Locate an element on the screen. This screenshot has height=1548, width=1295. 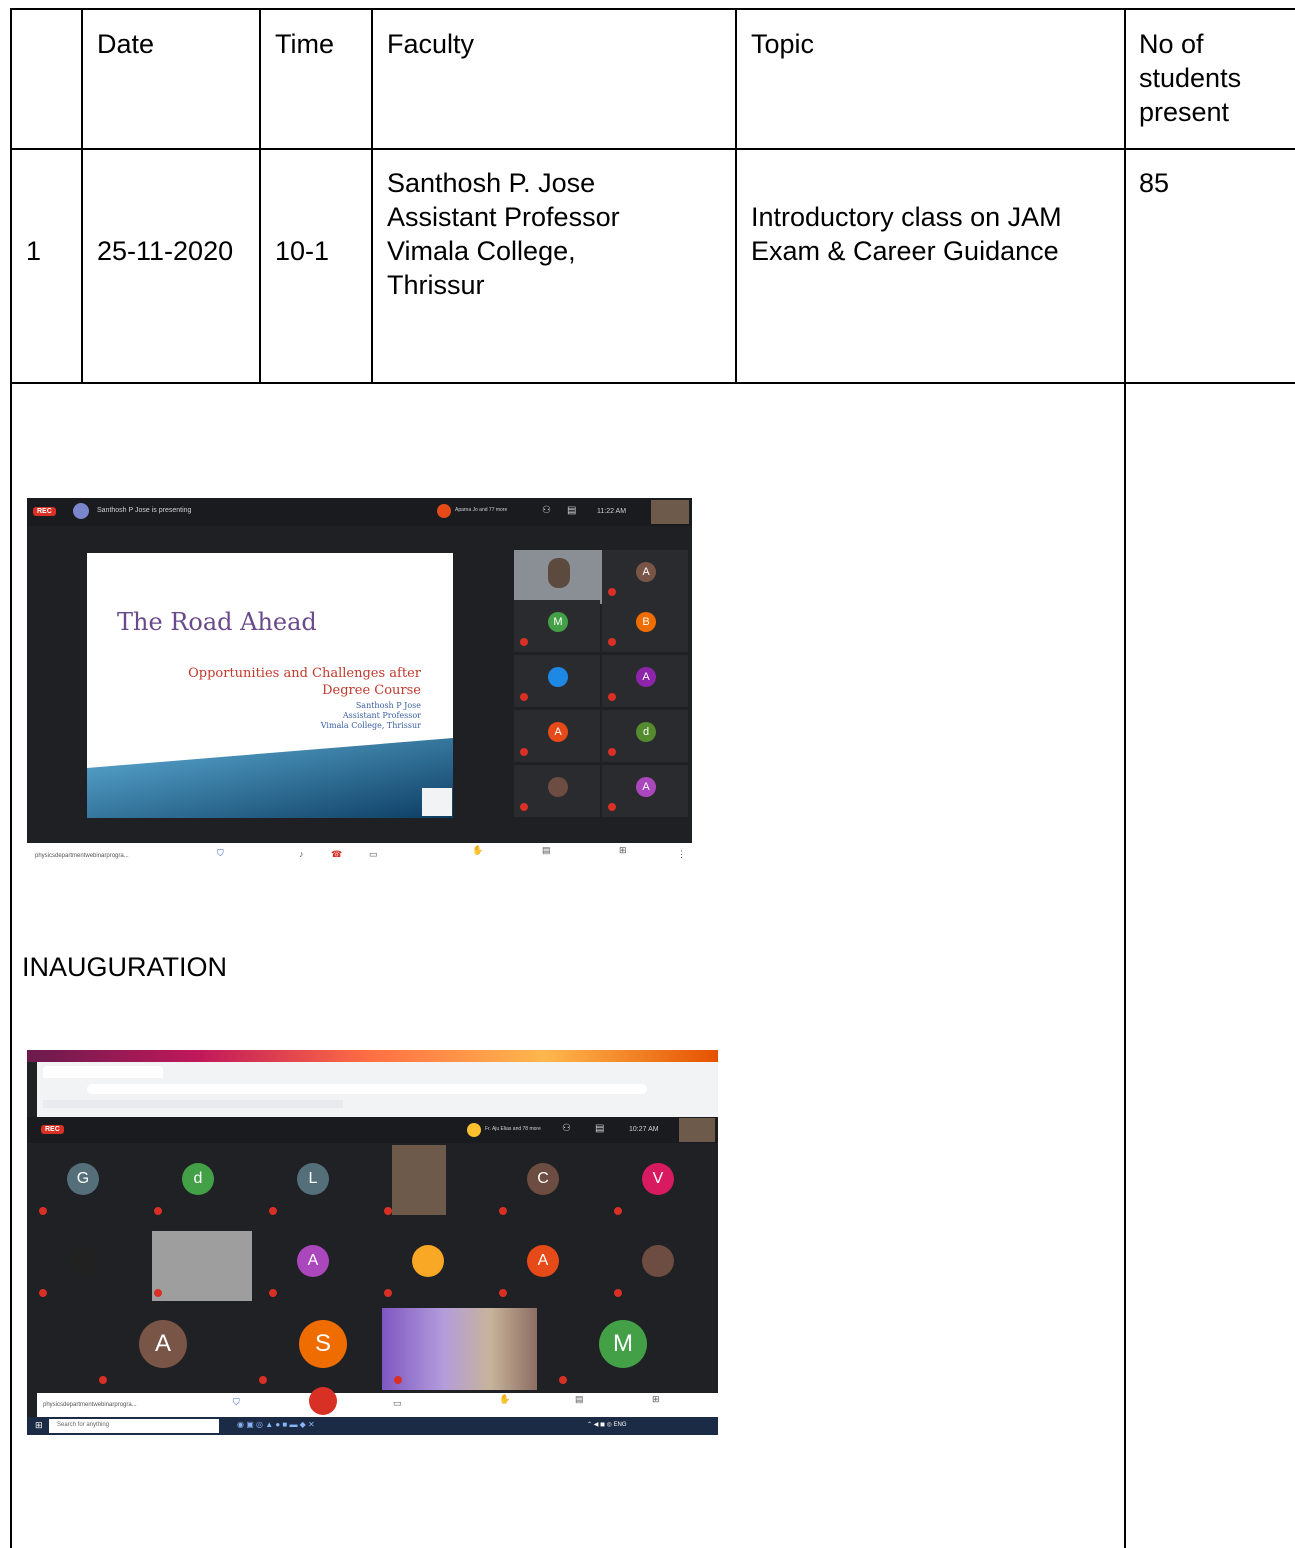
slide-subtitle-line: Degree Course is located at coordinates (371, 690).